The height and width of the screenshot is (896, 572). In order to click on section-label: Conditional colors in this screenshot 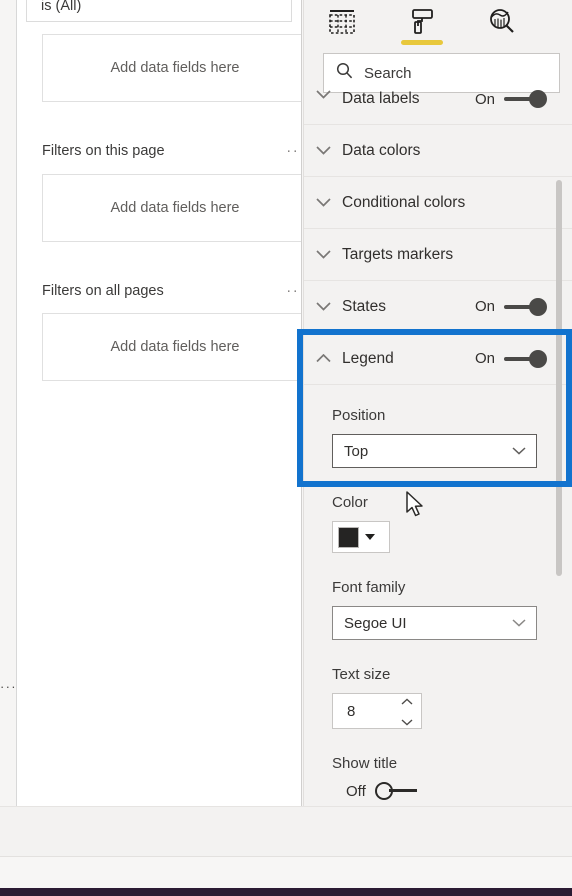, I will do `click(404, 202)`.